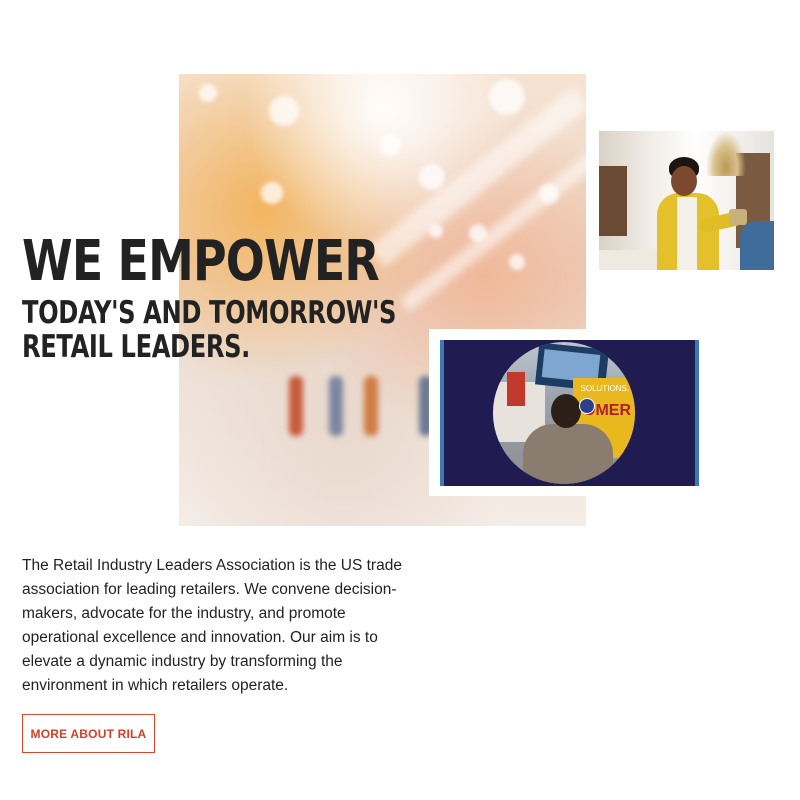 This screenshot has height=800, width=800. What do you see at coordinates (686, 200) in the screenshot?
I see `retail-associate-photo` at bounding box center [686, 200].